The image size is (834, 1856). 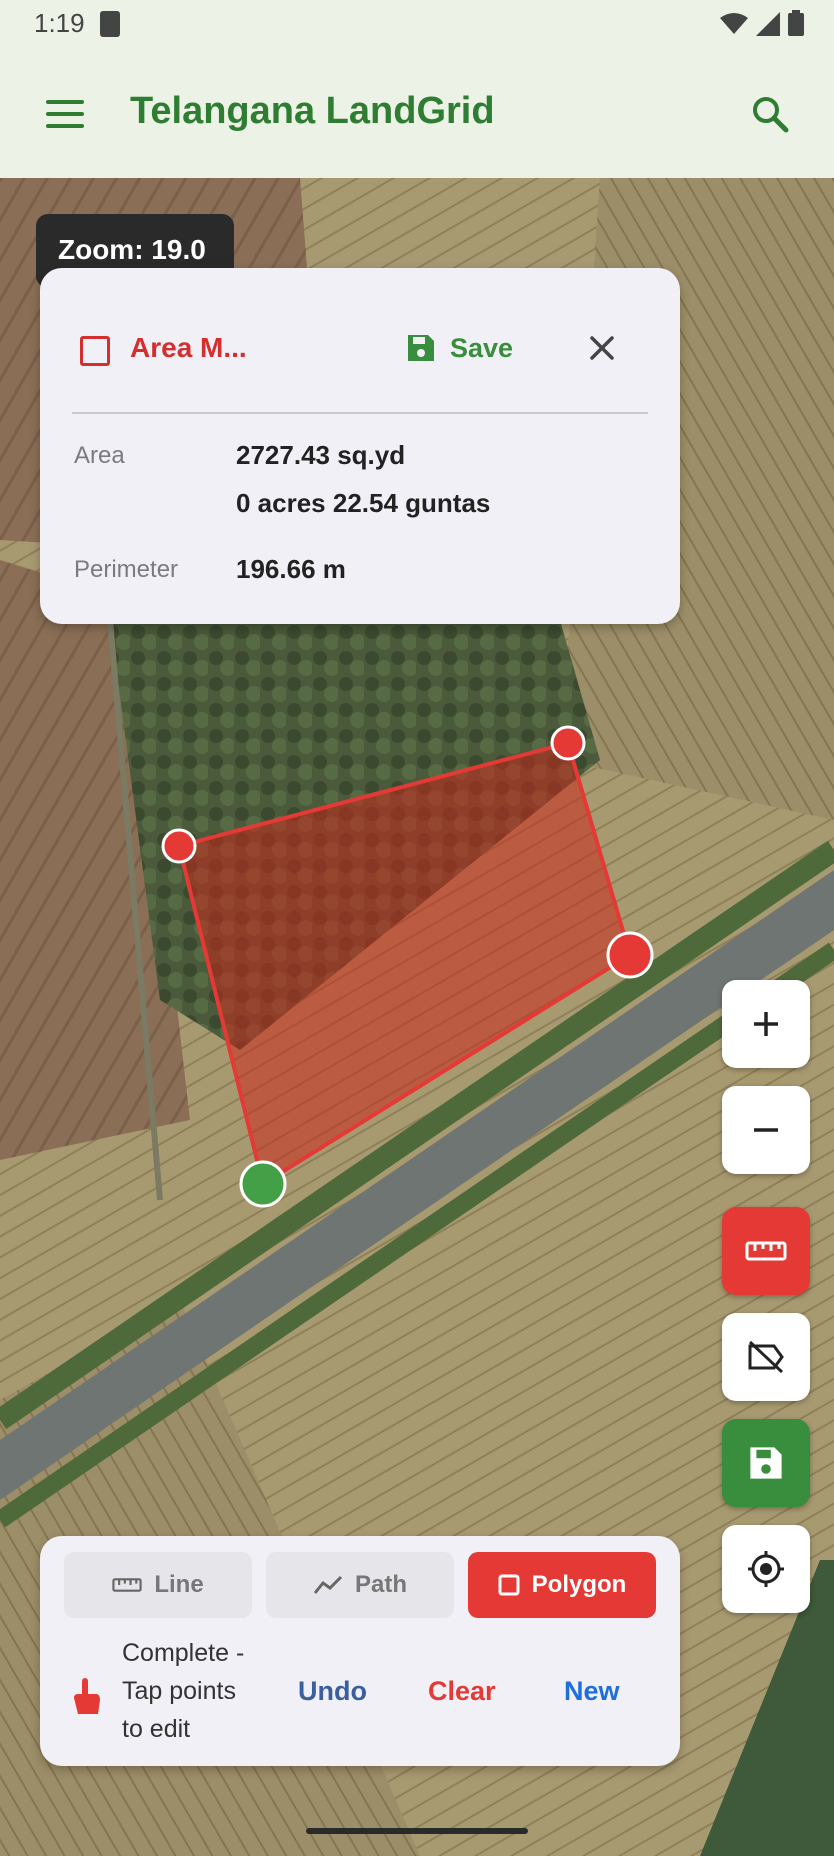 I want to click on menu-icon, so click(x=65, y=114).